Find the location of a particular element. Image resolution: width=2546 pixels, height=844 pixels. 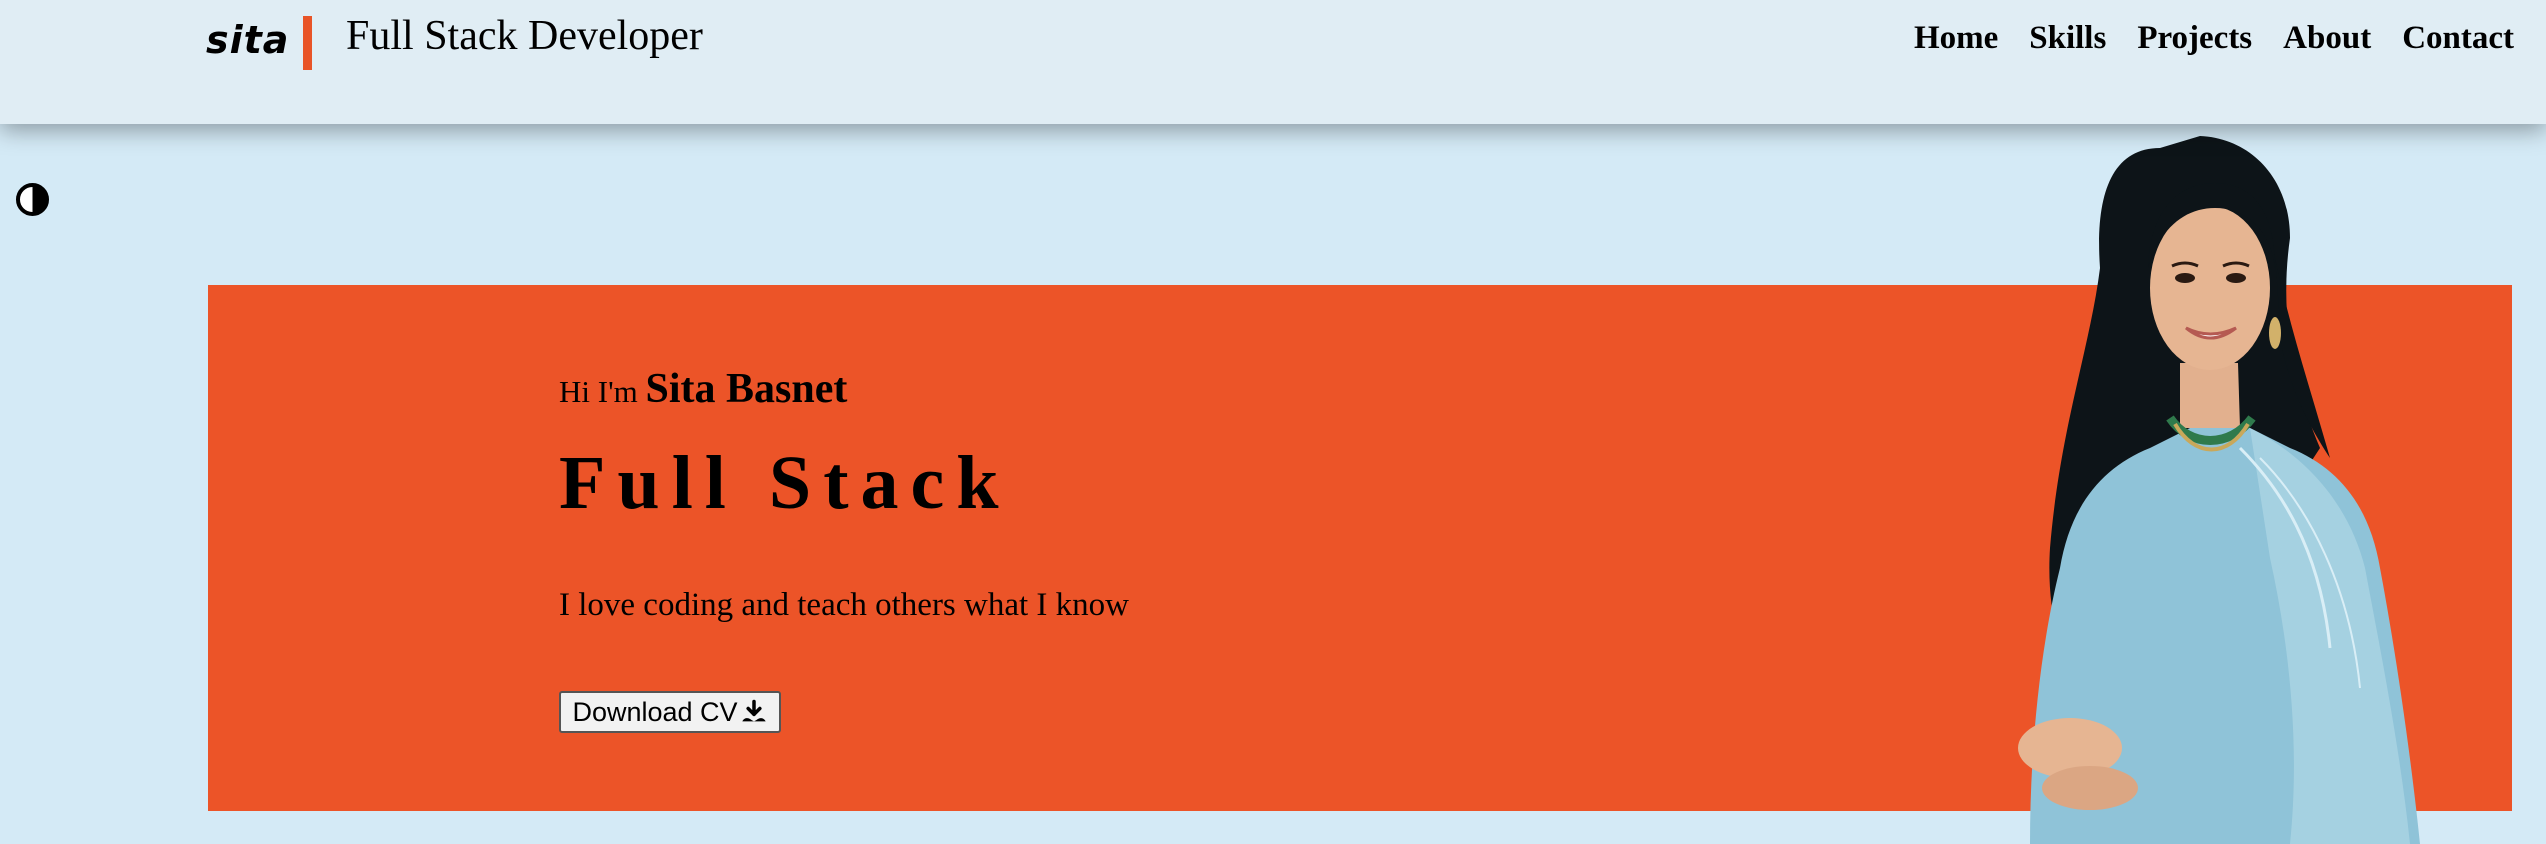

site-logo: sita is located at coordinates (247, 40).